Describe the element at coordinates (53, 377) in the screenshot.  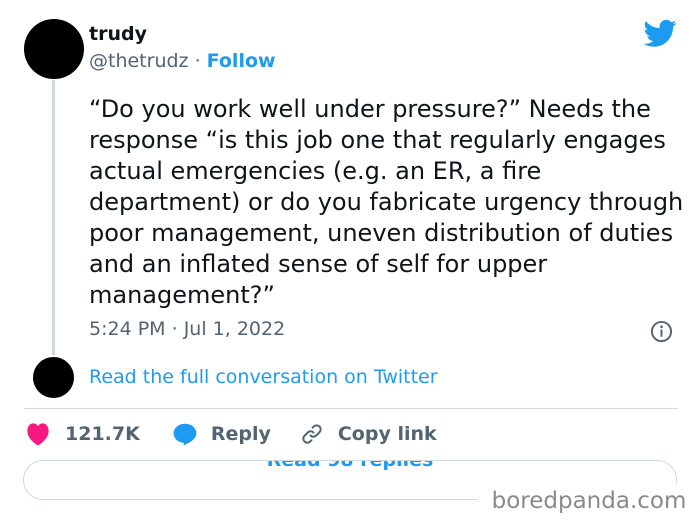
I see `conversation-avatar` at that location.